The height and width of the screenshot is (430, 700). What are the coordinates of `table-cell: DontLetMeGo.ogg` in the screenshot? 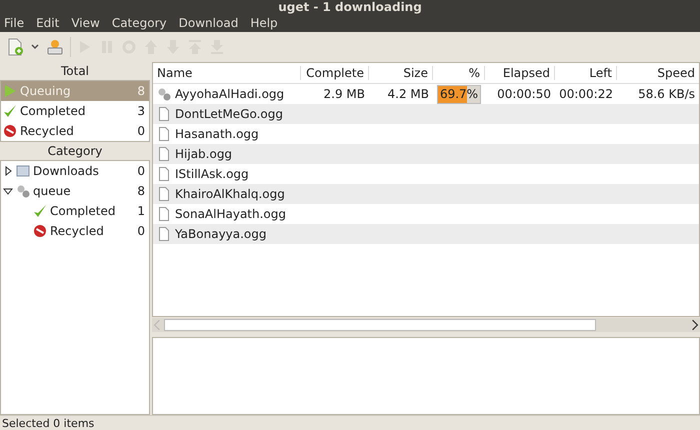 It's located at (229, 114).